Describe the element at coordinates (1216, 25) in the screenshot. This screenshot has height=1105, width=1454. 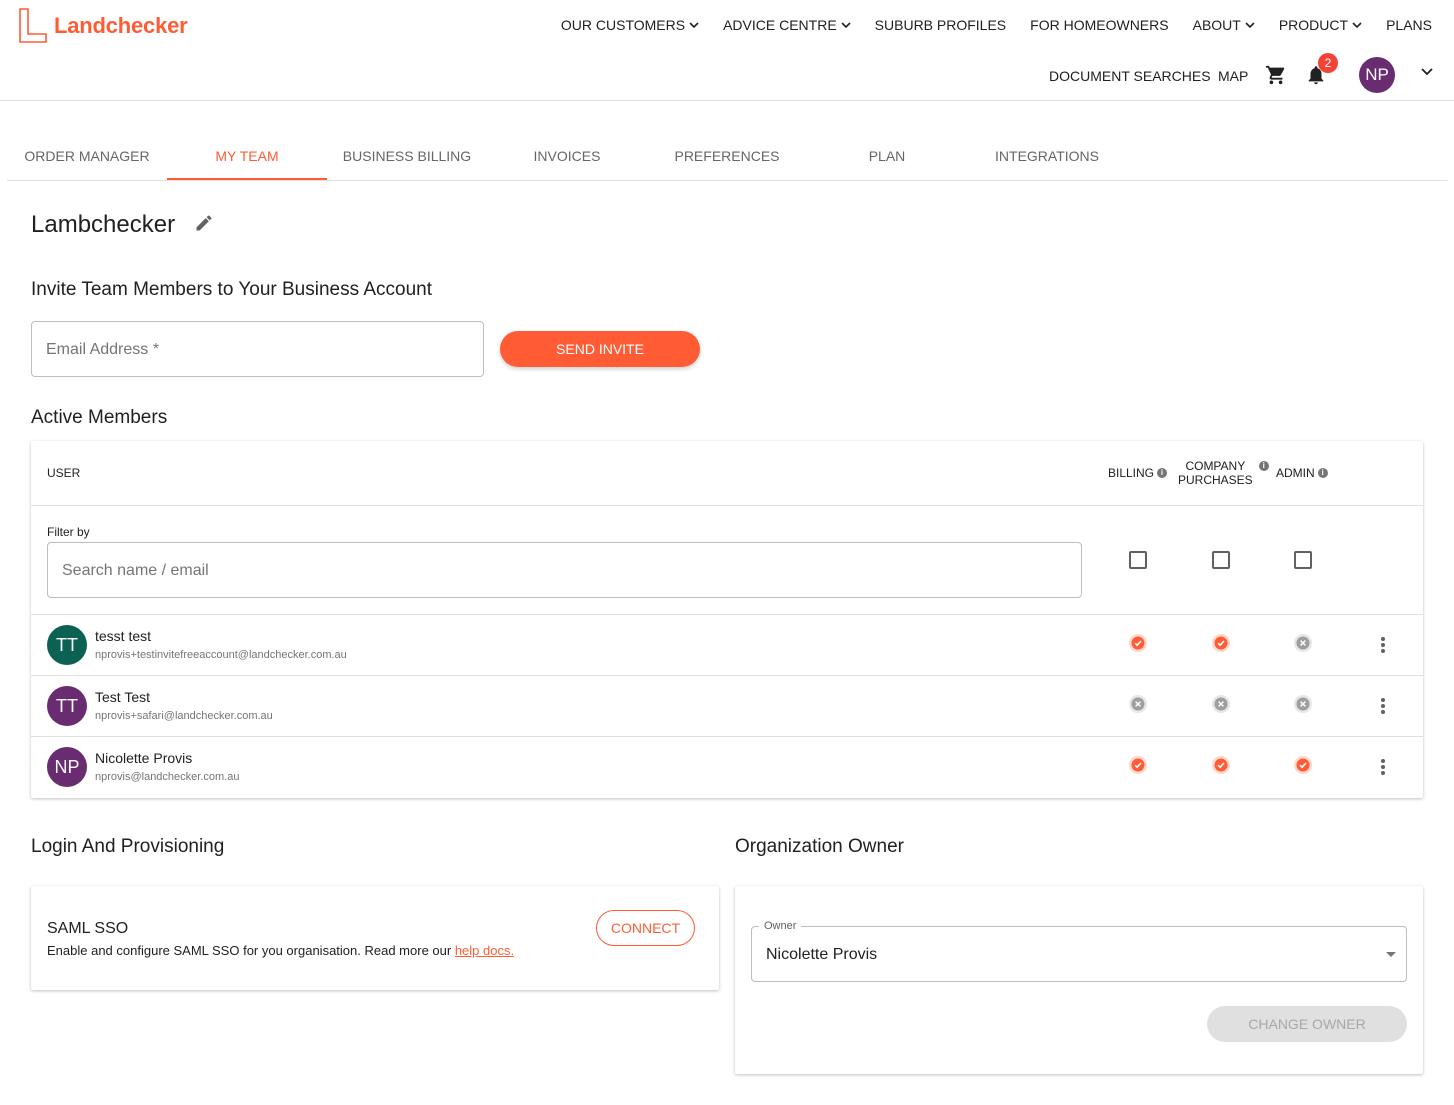
I see `nav-label: ABOUT` at that location.